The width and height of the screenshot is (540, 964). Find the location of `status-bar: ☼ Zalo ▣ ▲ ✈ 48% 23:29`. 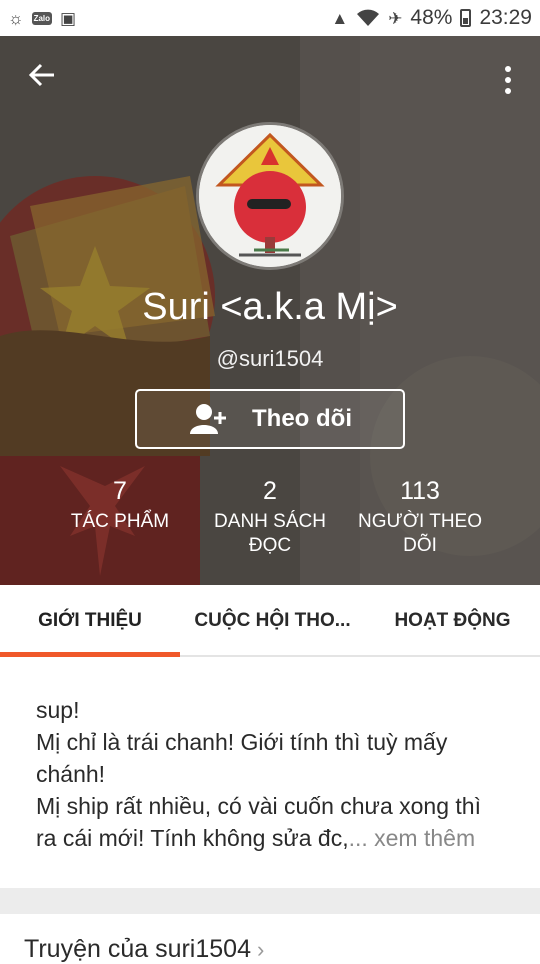

status-bar: ☼ Zalo ▣ ▲ ✈ 48% 23:29 is located at coordinates (270, 18).